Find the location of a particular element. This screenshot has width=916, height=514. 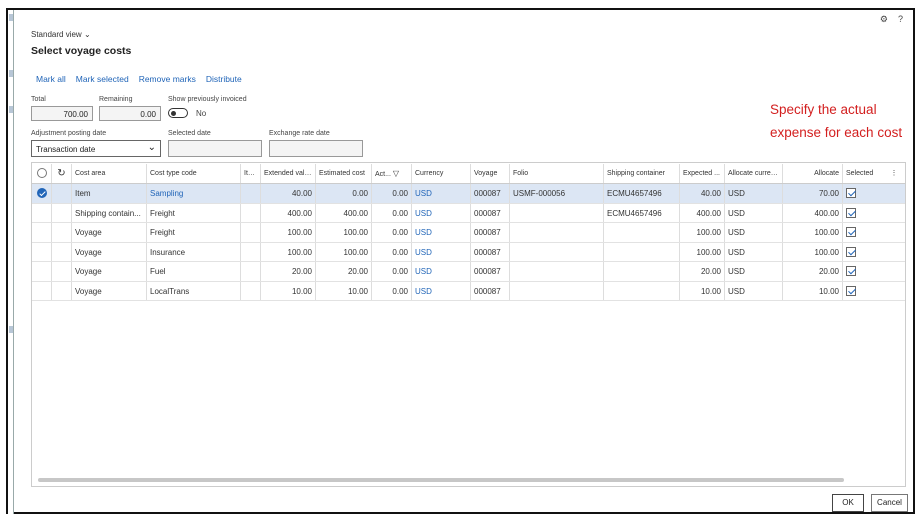

col-estimated-cost: Estimated cost is located at coordinates (344, 173).